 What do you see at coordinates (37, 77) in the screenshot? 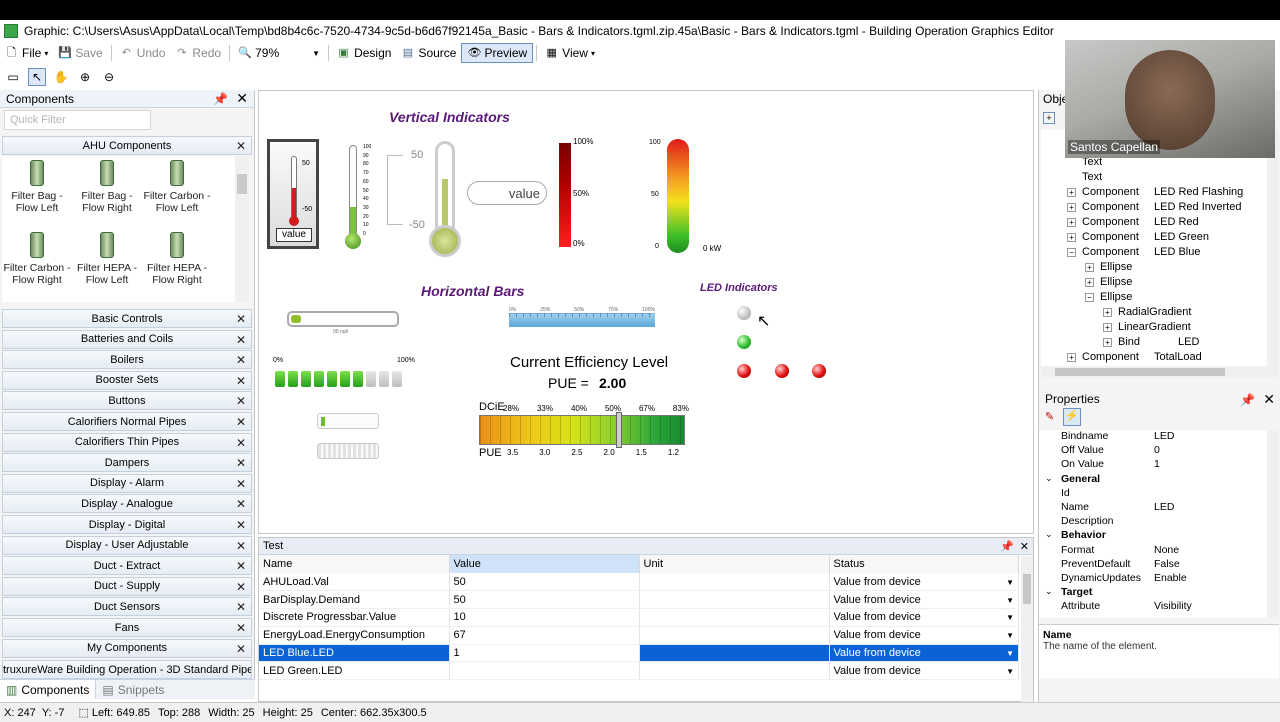
I see `pointer-tool-icon: ↖` at bounding box center [37, 77].